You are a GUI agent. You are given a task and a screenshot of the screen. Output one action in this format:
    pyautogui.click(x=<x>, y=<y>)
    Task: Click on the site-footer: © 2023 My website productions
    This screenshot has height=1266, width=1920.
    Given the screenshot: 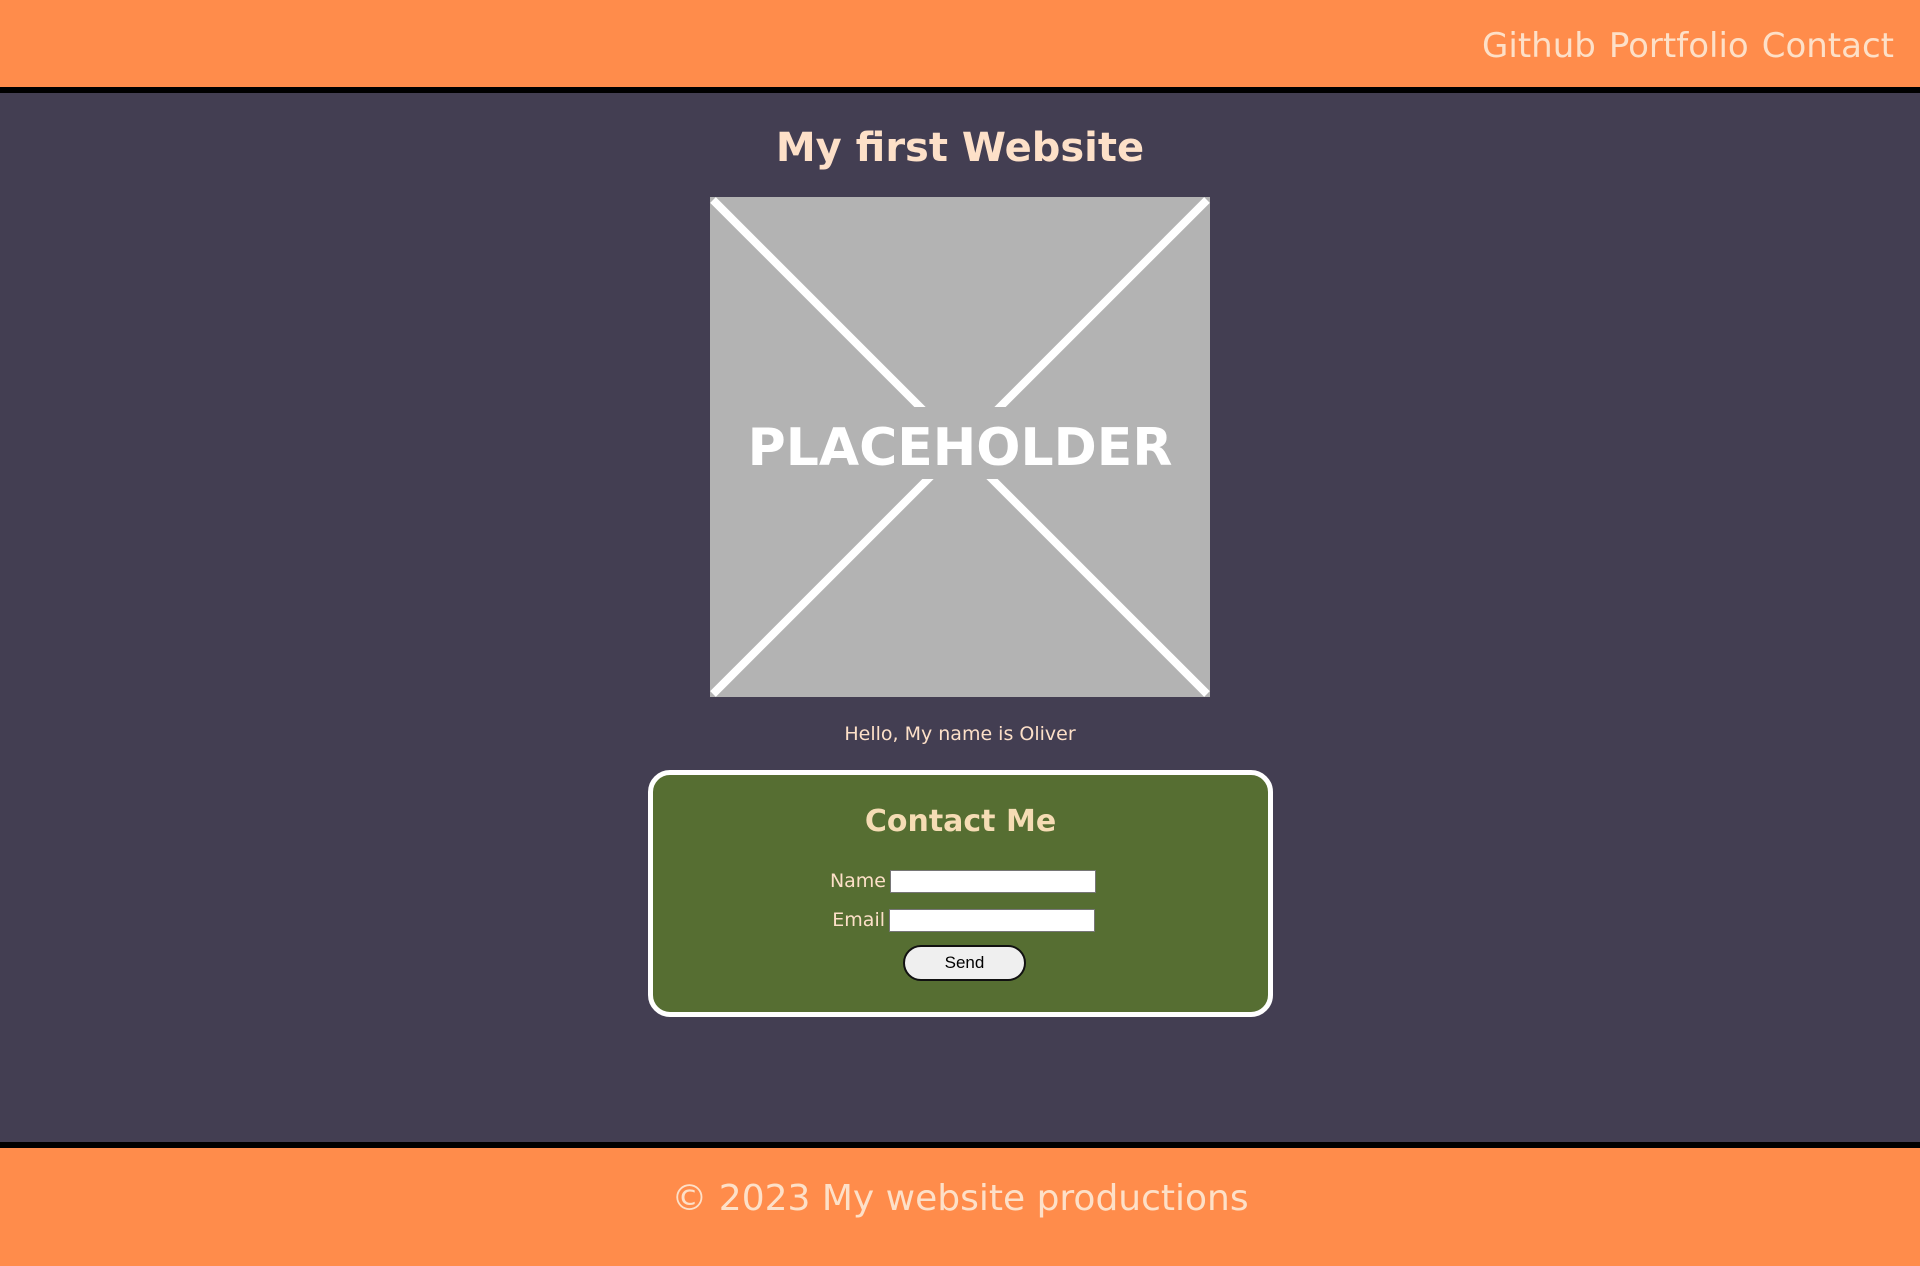 What is the action you would take?
    pyautogui.click(x=960, y=1204)
    